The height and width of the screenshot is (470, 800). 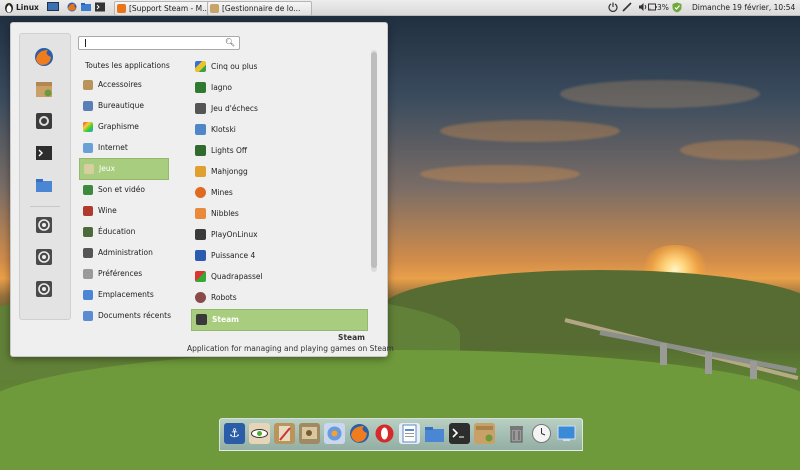 What do you see at coordinates (200, 108) in the screenshot?
I see `chess-icon` at bounding box center [200, 108].